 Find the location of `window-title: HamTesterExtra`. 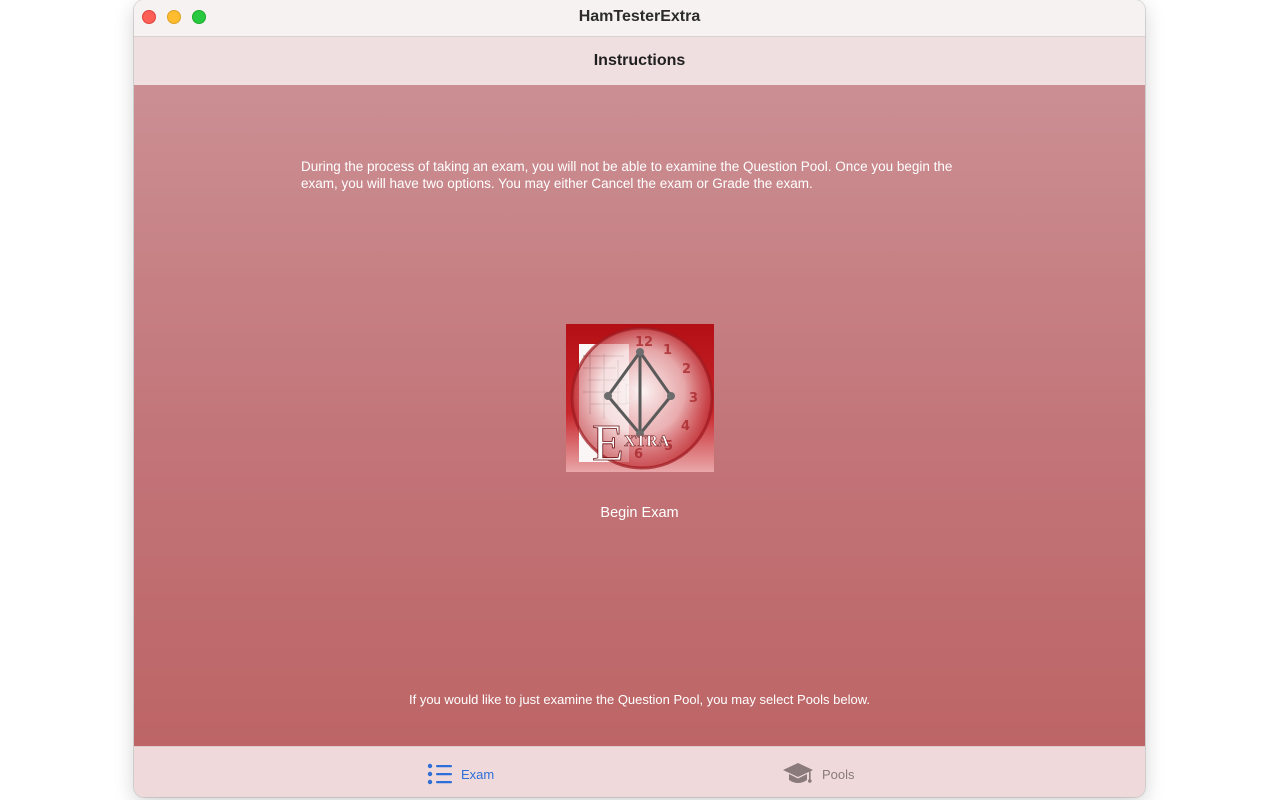

window-title: HamTesterExtra is located at coordinates (639, 16).